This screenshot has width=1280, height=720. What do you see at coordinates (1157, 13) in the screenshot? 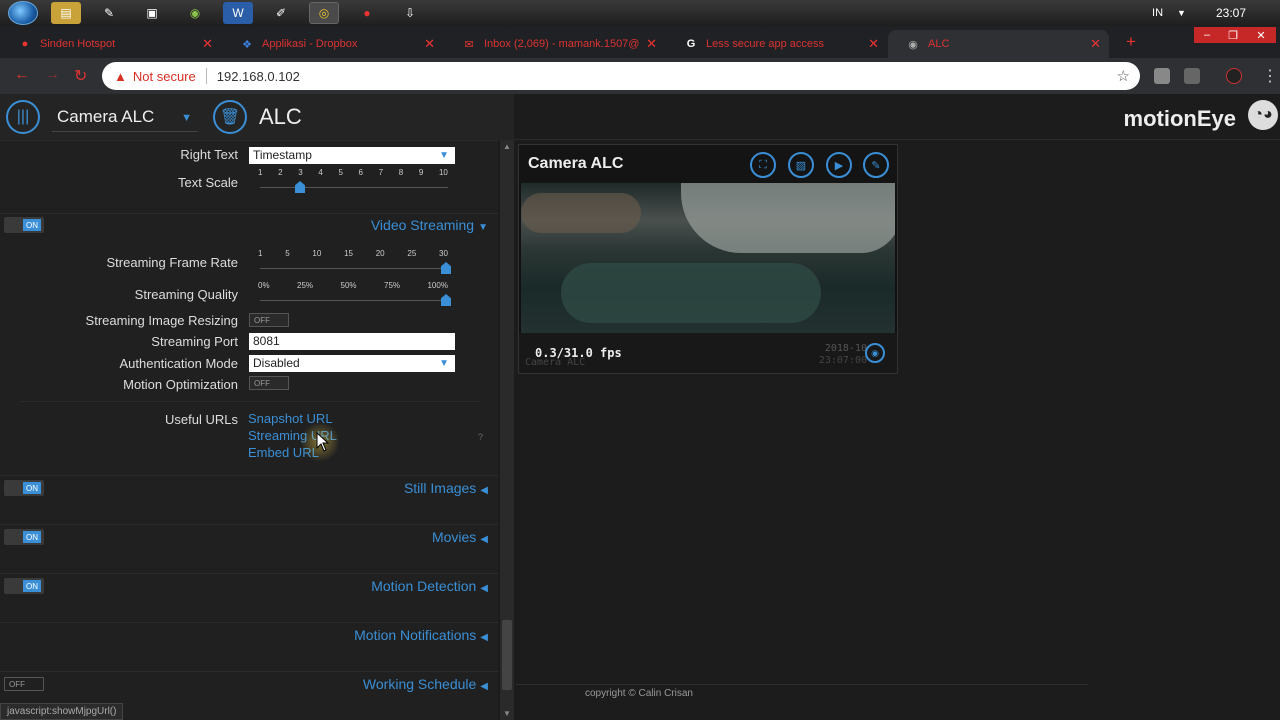
I see `language-indicator: IN` at bounding box center [1157, 13].